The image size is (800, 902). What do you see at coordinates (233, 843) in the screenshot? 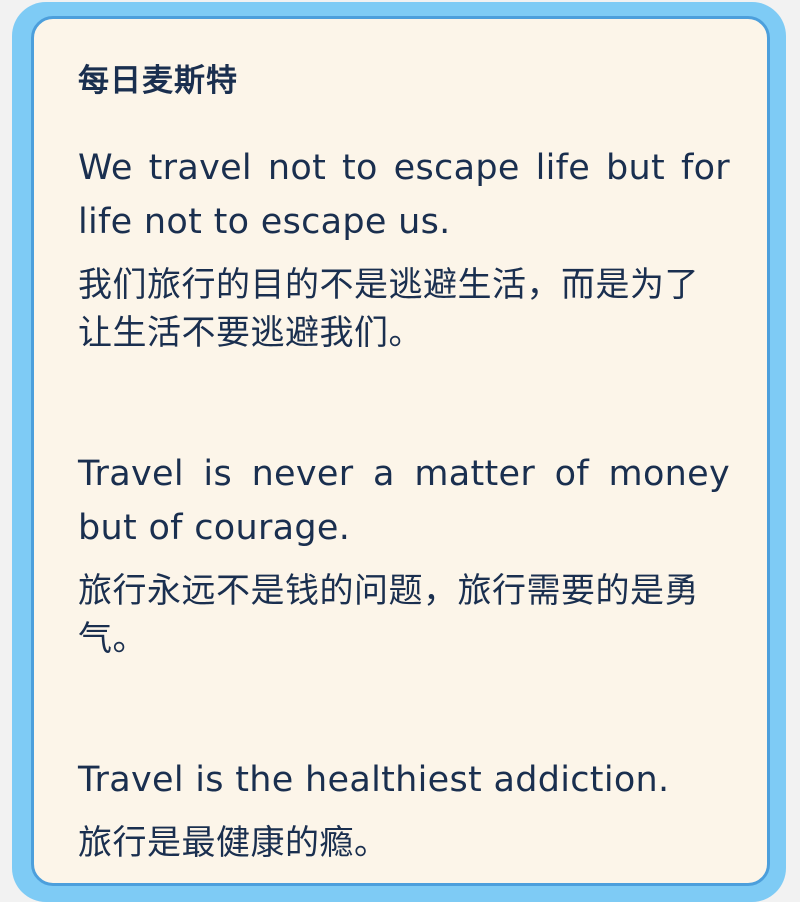
I see `quote-chinese-text: 旅行是最健康的瘾。` at bounding box center [233, 843].